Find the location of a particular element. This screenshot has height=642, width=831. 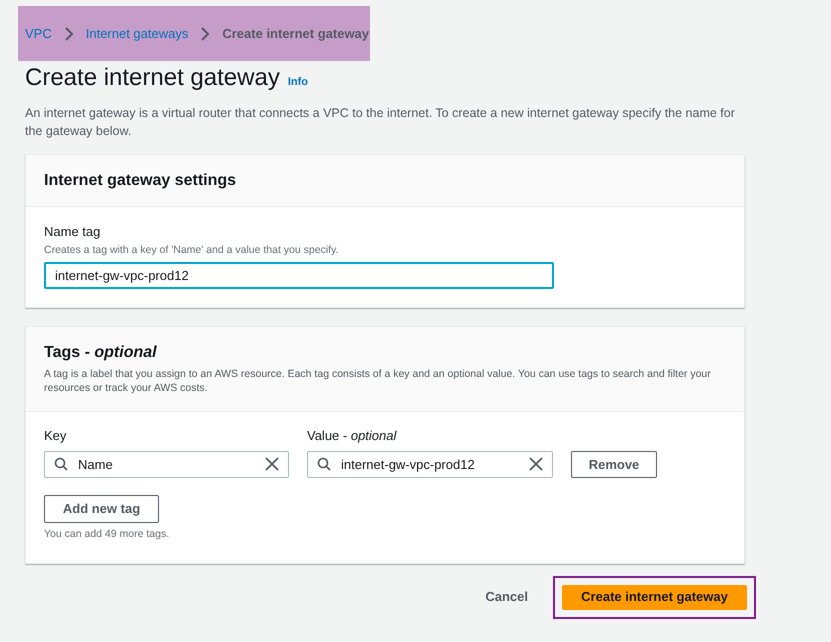

field-label: Value - optional is located at coordinates (352, 436).